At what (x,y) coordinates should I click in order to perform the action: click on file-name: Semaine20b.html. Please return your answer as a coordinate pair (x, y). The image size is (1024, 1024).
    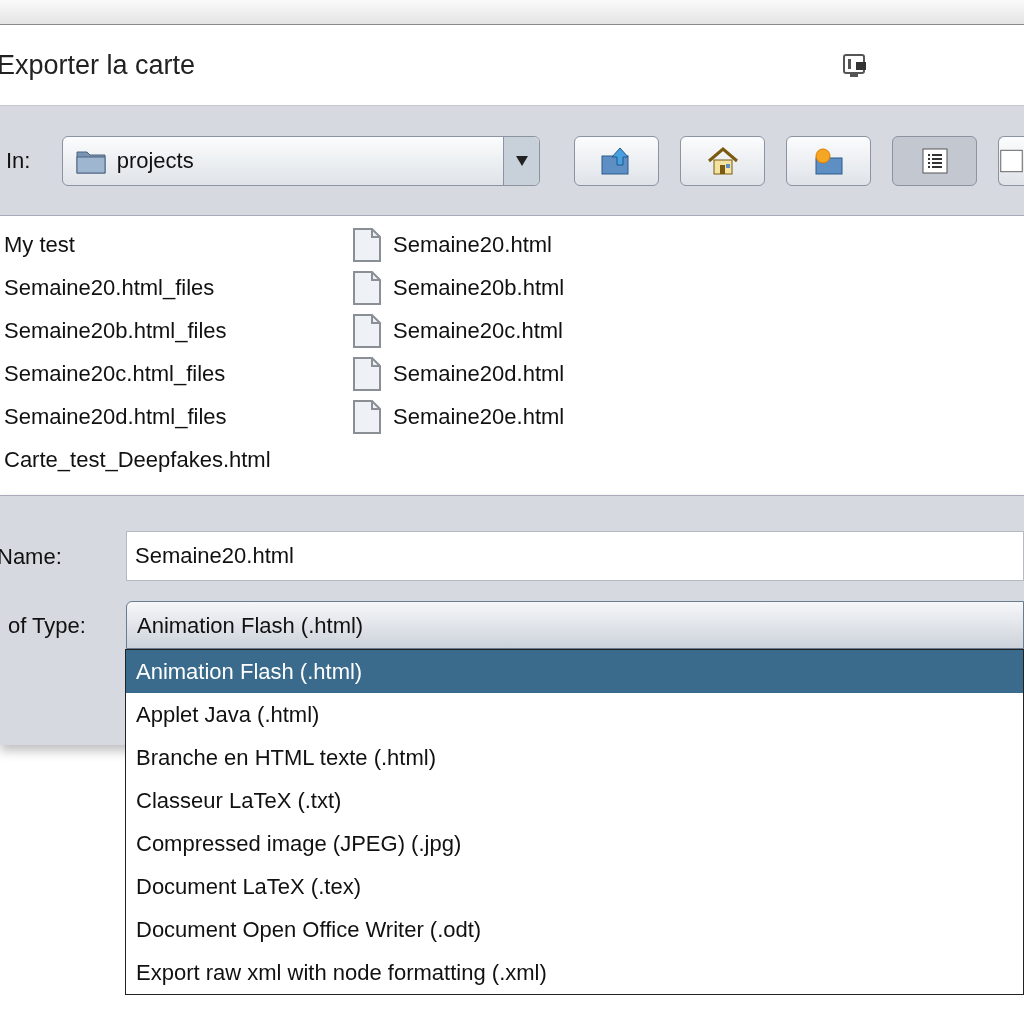
    Looking at the image, I should click on (479, 287).